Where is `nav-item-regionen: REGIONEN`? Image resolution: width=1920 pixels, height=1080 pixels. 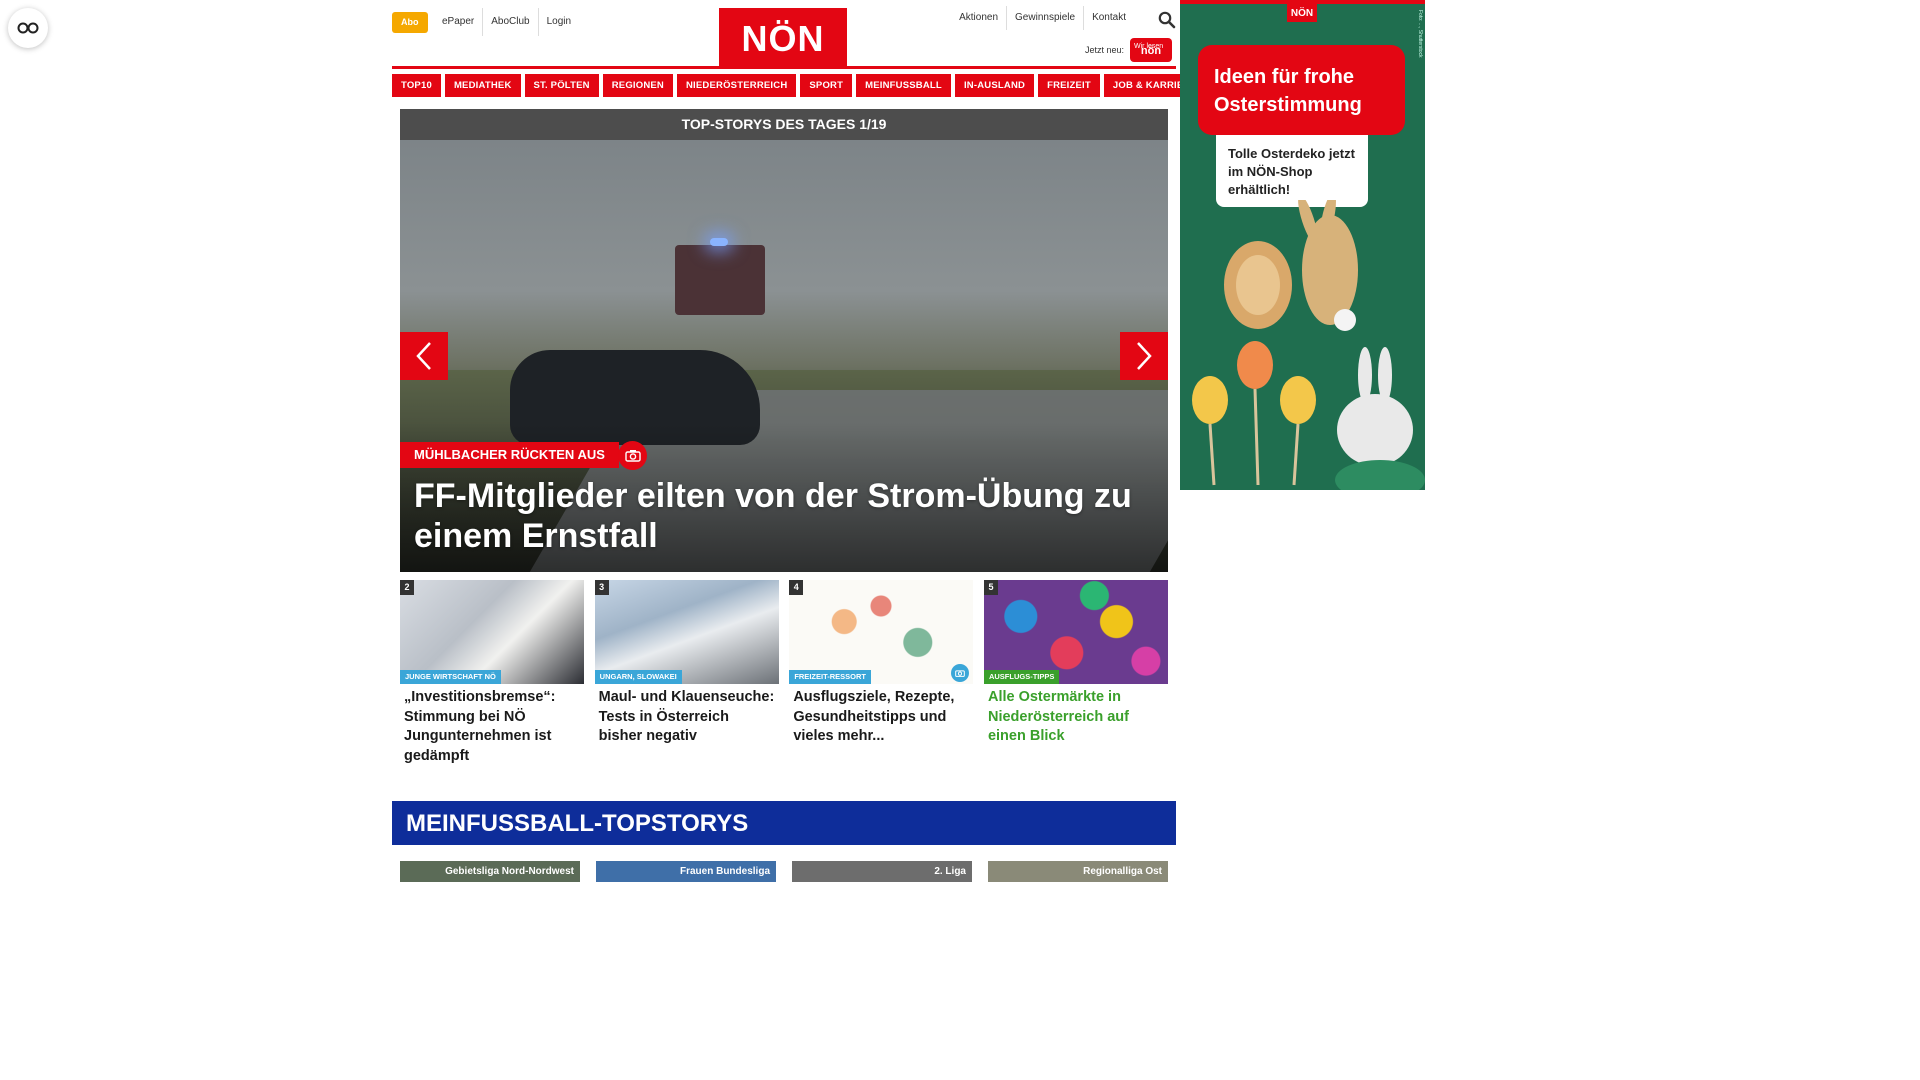 nav-item-regionen: REGIONEN is located at coordinates (637, 85).